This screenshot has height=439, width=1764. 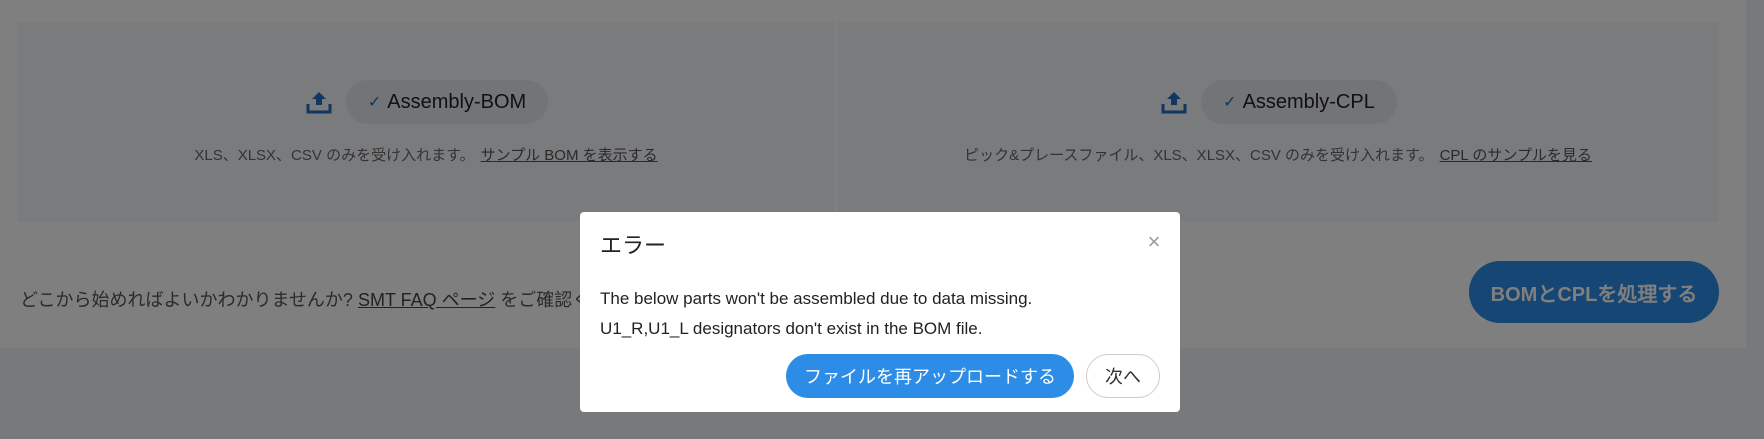 I want to click on dialog-title: エラー, so click(x=633, y=245).